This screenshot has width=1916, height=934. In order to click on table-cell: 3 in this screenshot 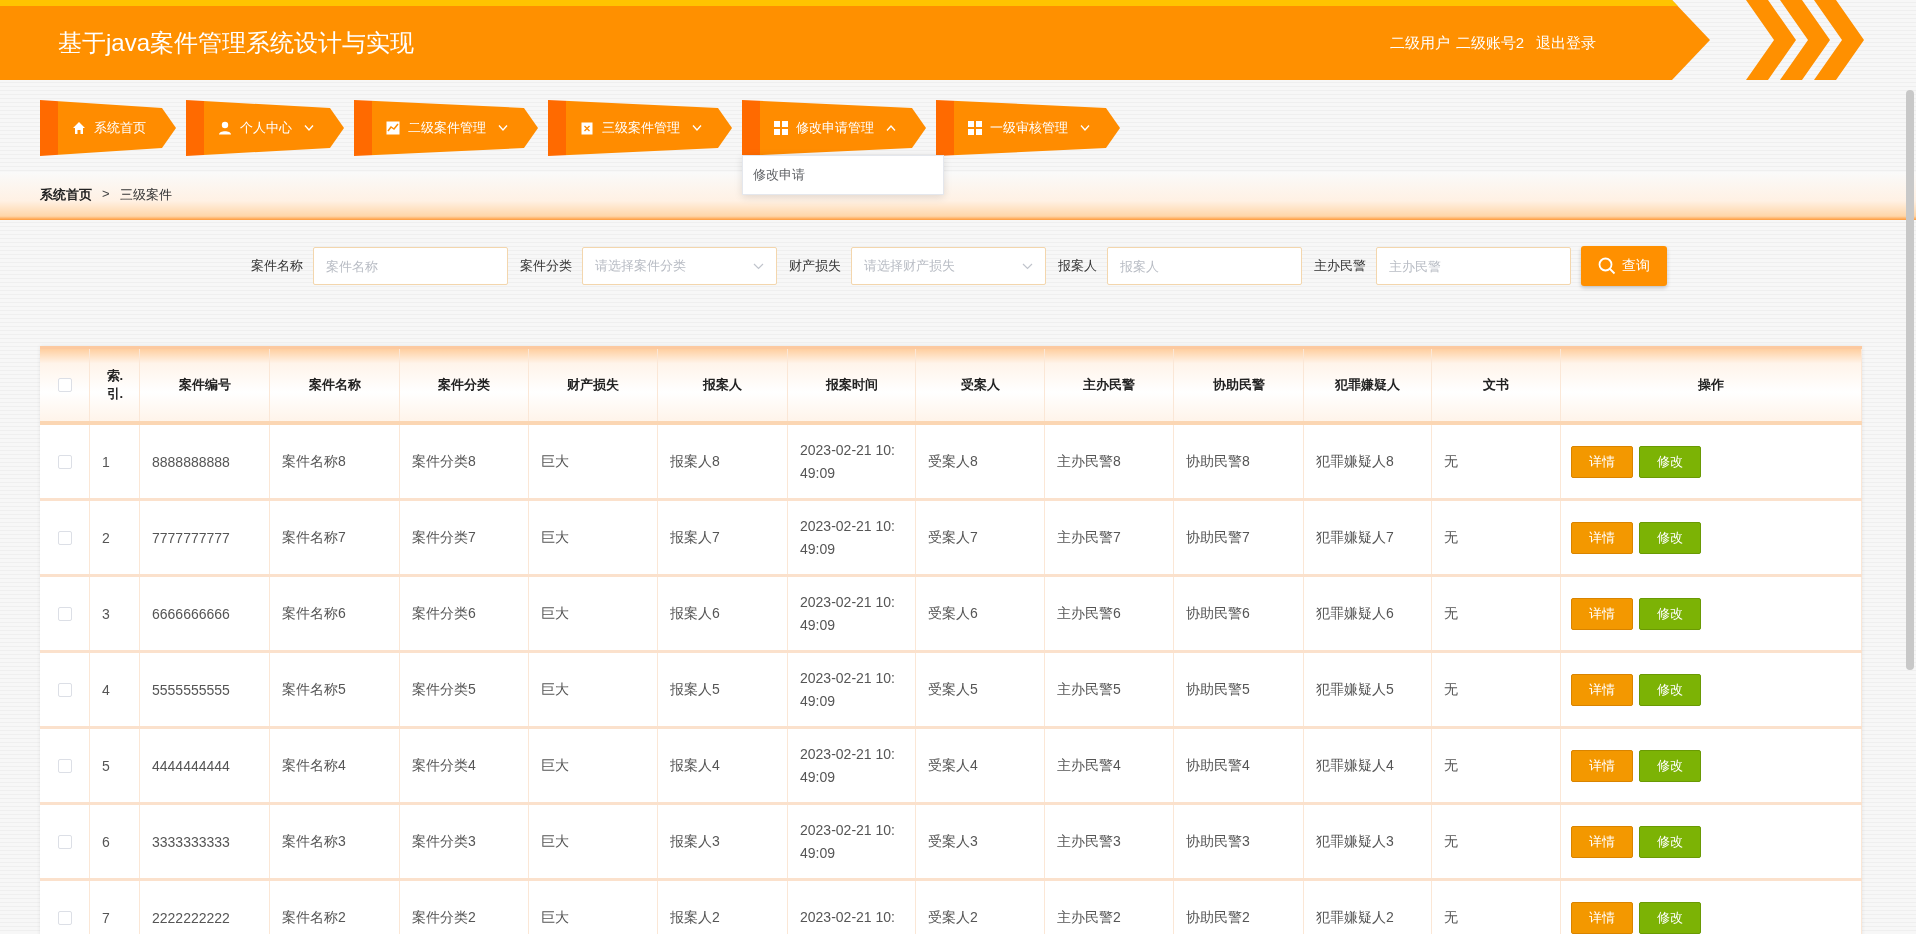, I will do `click(106, 613)`.